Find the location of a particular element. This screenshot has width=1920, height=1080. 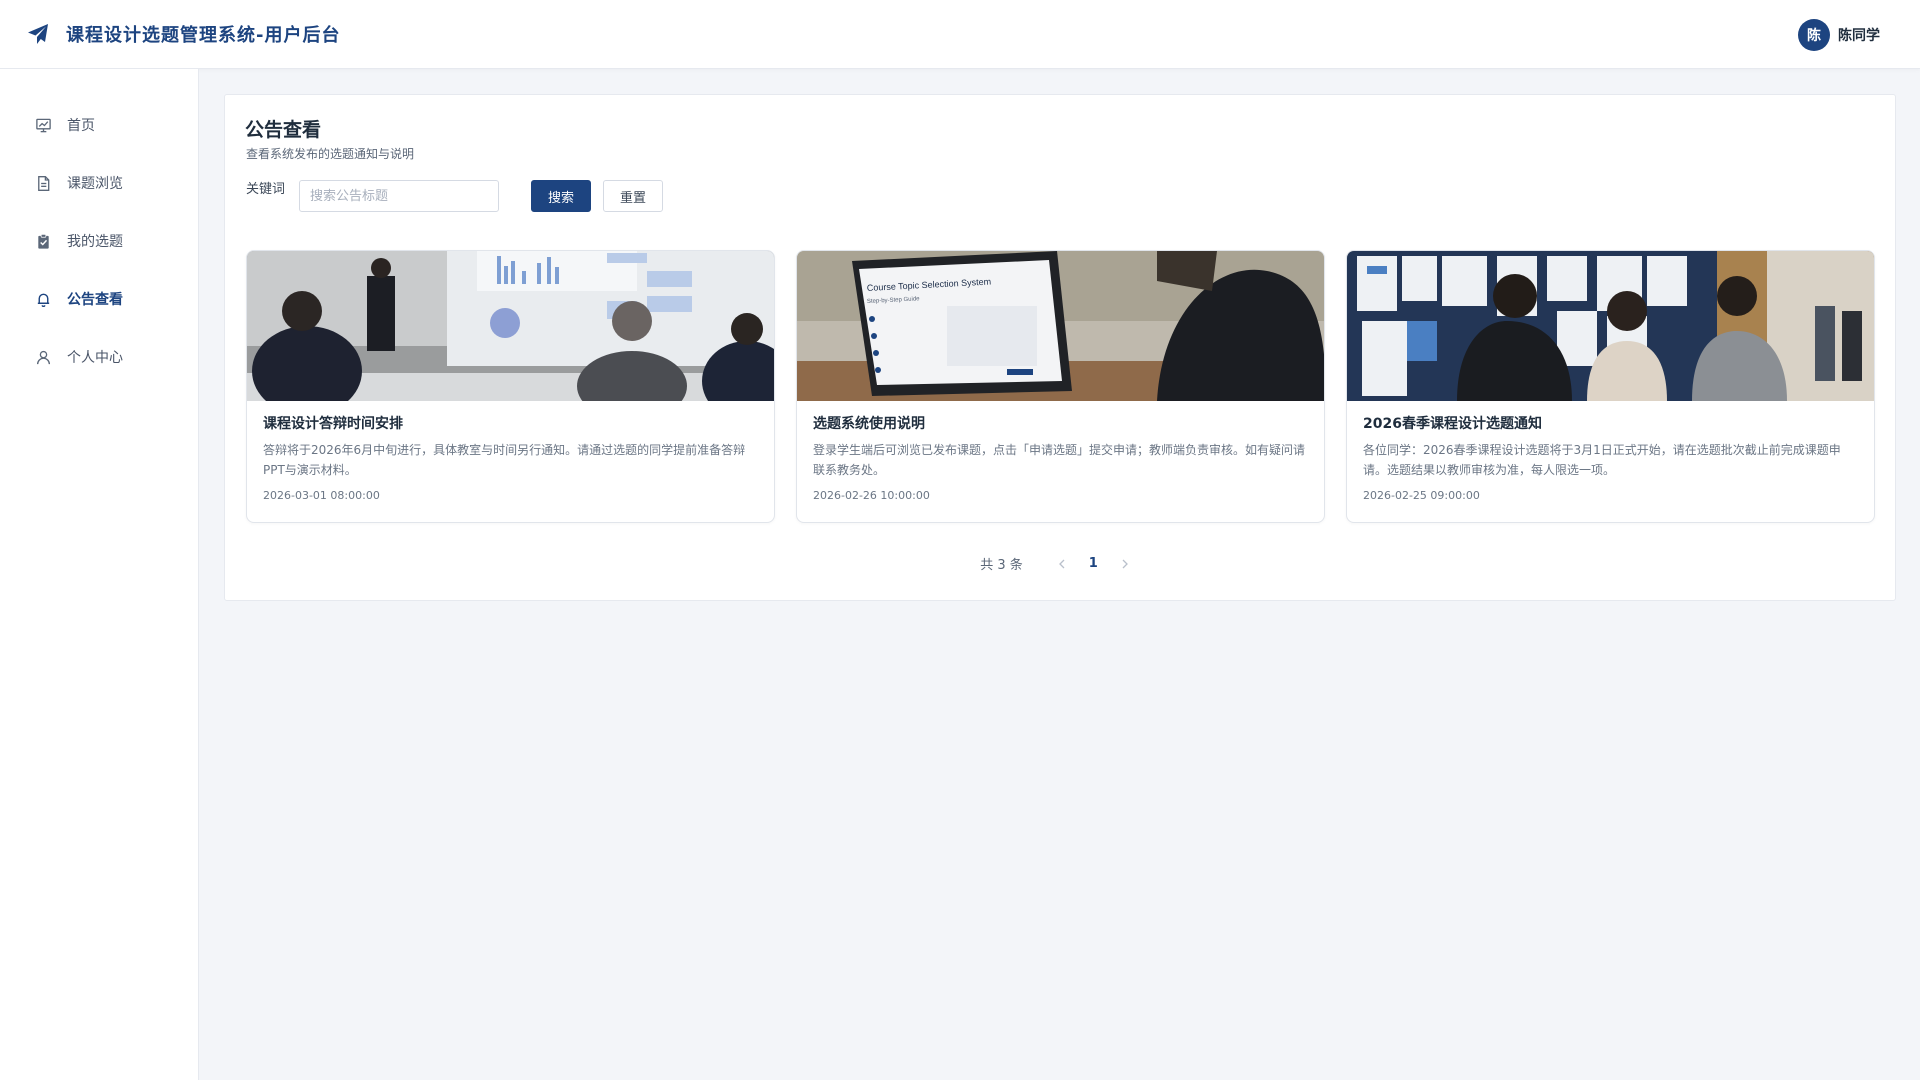

page-title: 公告查看 is located at coordinates (283, 130).